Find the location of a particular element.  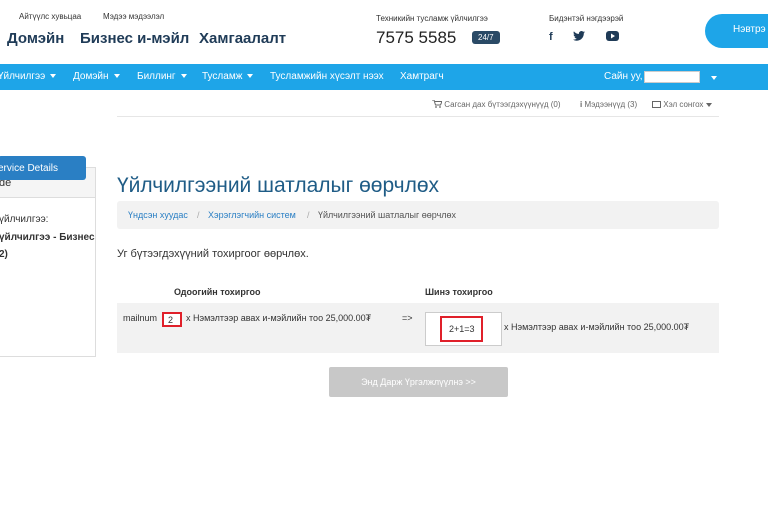

username-field is located at coordinates (672, 77).